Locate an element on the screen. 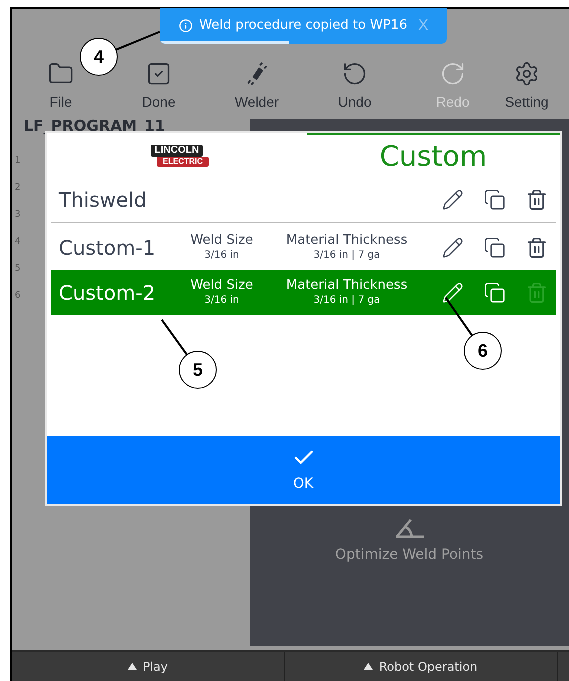  optimize-weld-points-label: Optimize Weld Points is located at coordinates (409, 555).